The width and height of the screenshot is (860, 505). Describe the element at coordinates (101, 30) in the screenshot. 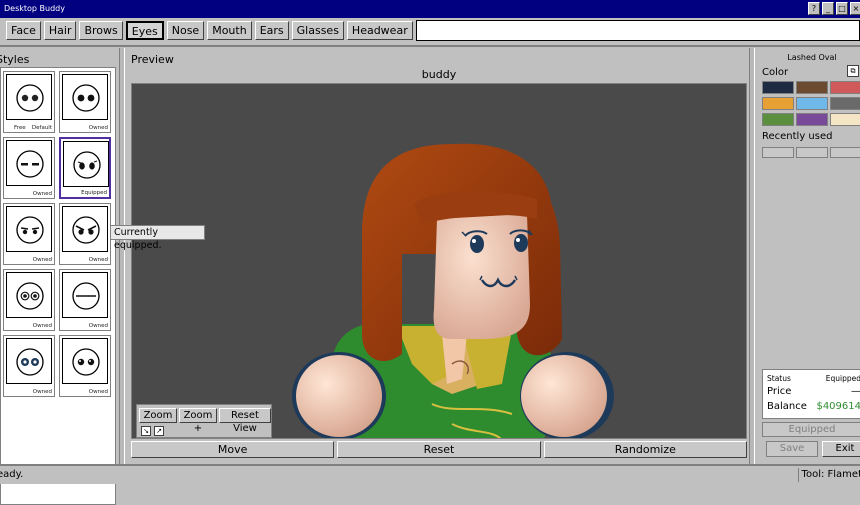

I see `tab-brows: Brows` at that location.